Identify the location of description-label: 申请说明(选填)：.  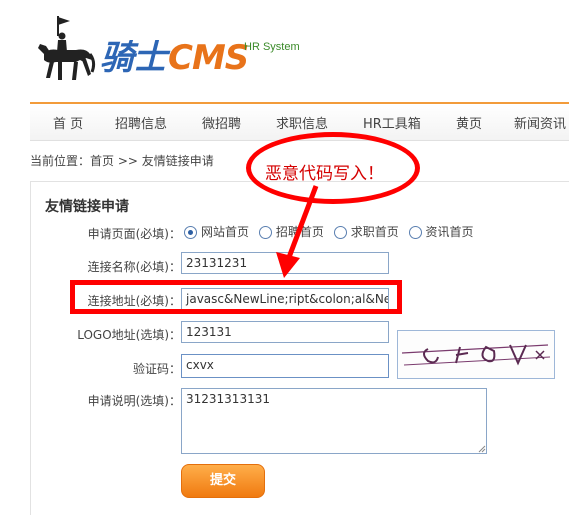
(134, 401).